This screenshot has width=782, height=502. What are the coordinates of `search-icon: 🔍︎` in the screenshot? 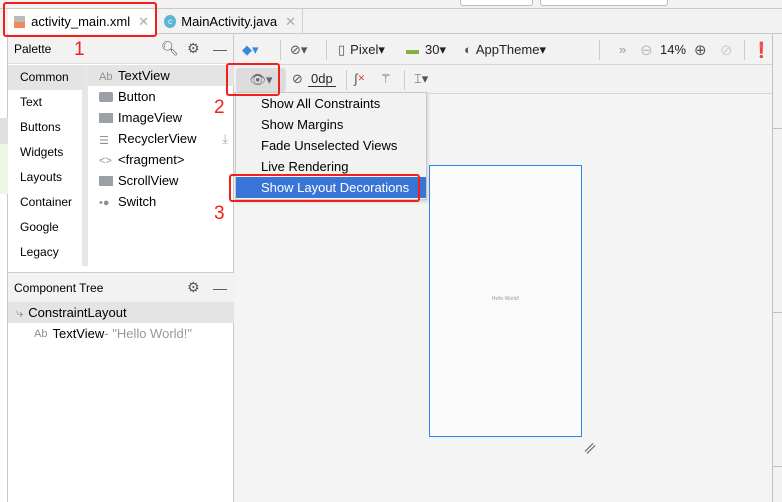 It's located at (170, 48).